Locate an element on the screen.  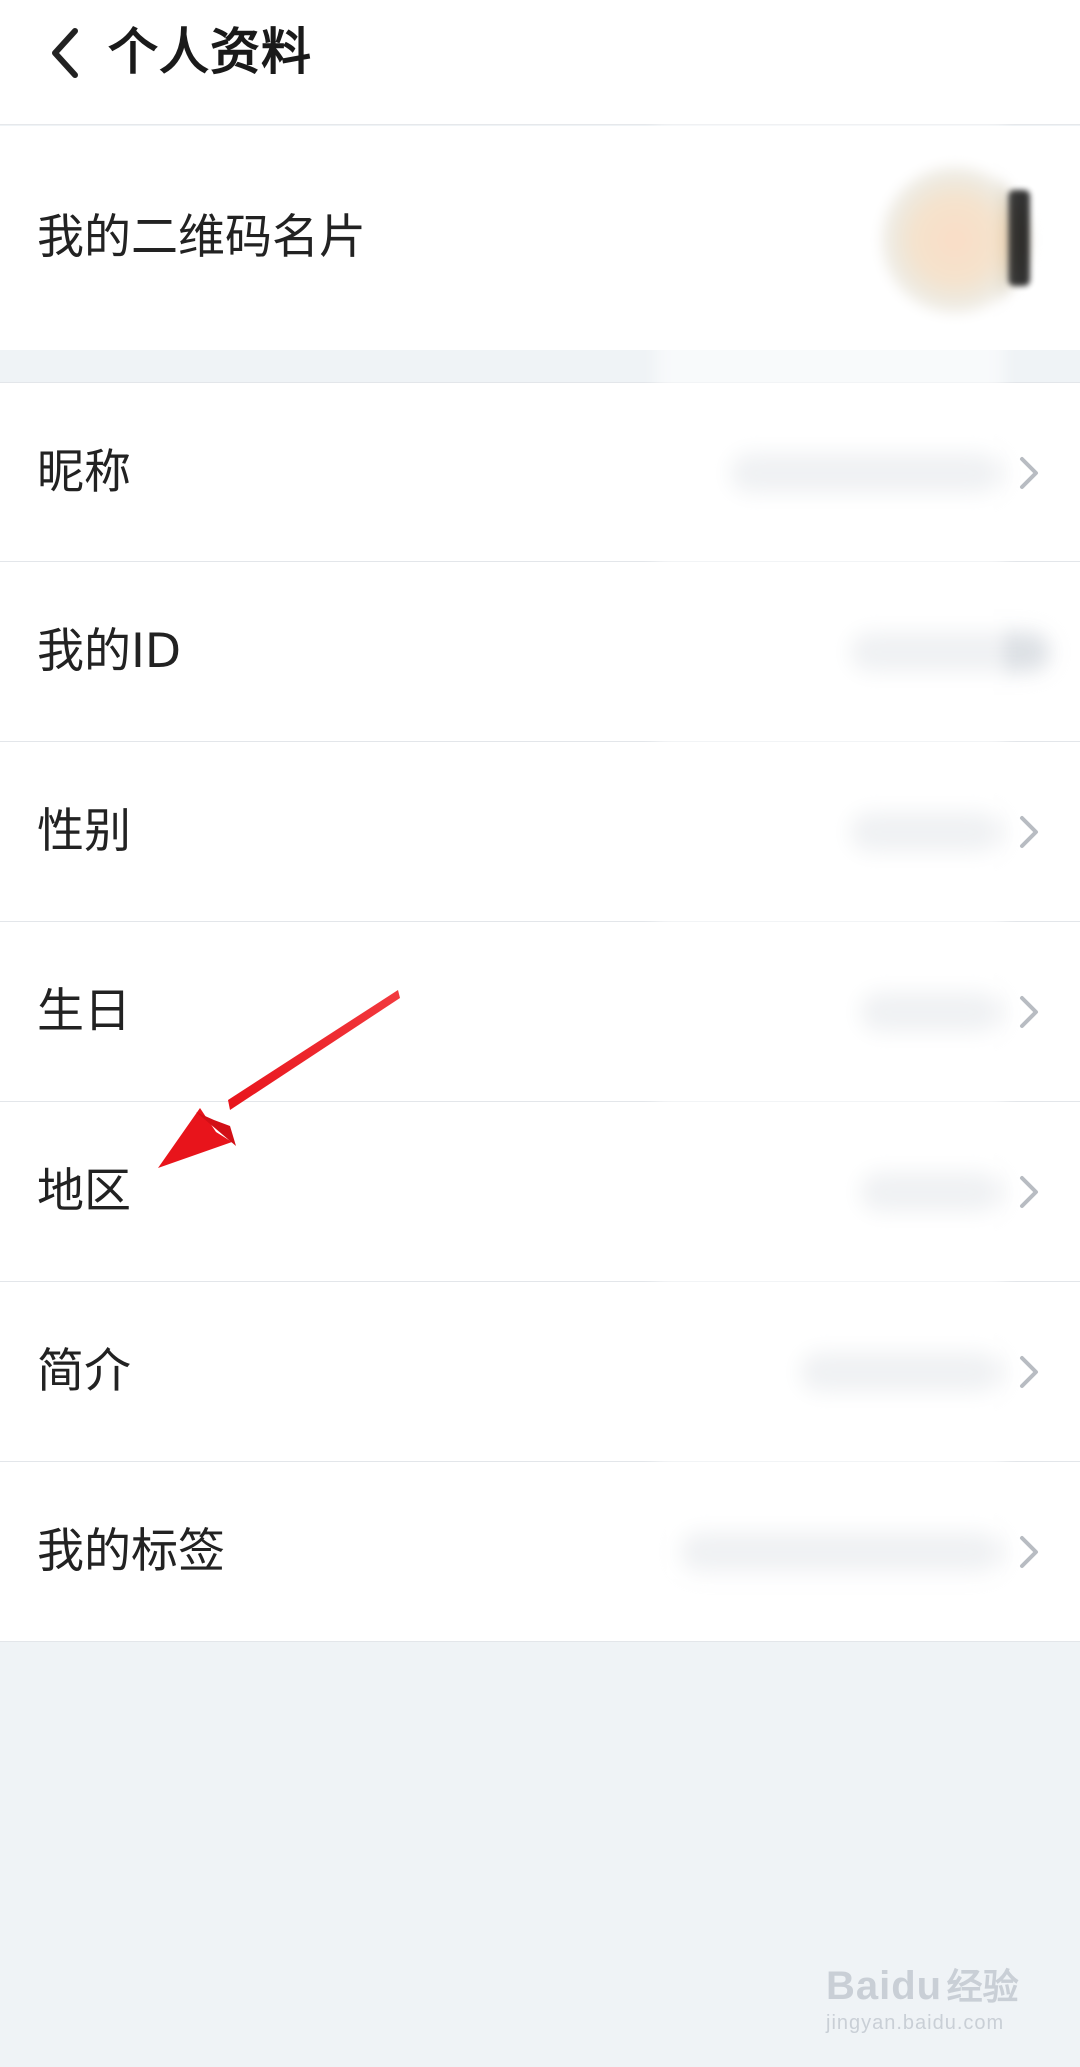
baidu-jingyan-watermark: Baidu 经验 jingyan.baidu.com is located at coordinates (922, 1996).